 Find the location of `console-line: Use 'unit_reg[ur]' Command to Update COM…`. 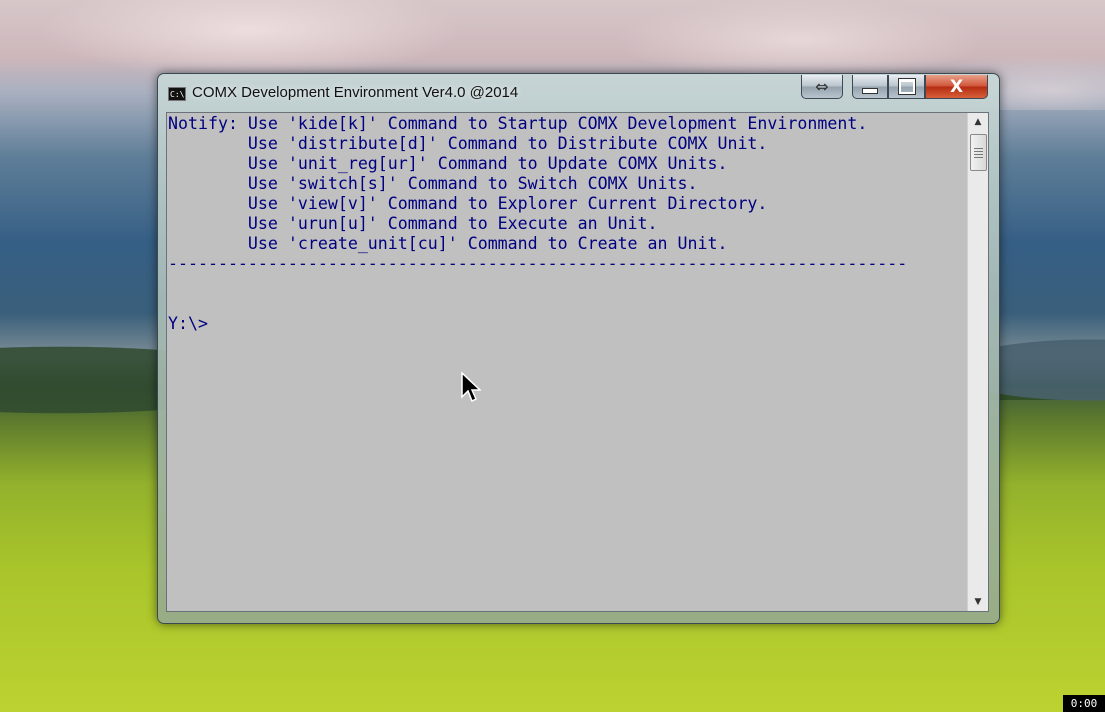

console-line: Use 'unit_reg[ur]' Command to Update COM… is located at coordinates (448, 163).